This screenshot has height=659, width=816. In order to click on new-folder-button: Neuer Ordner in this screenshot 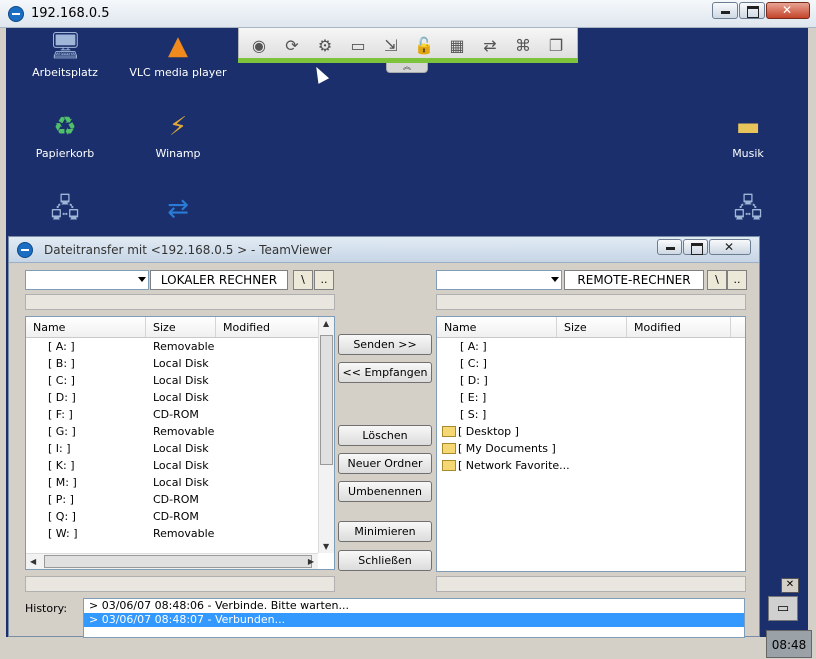, I will do `click(385, 463)`.